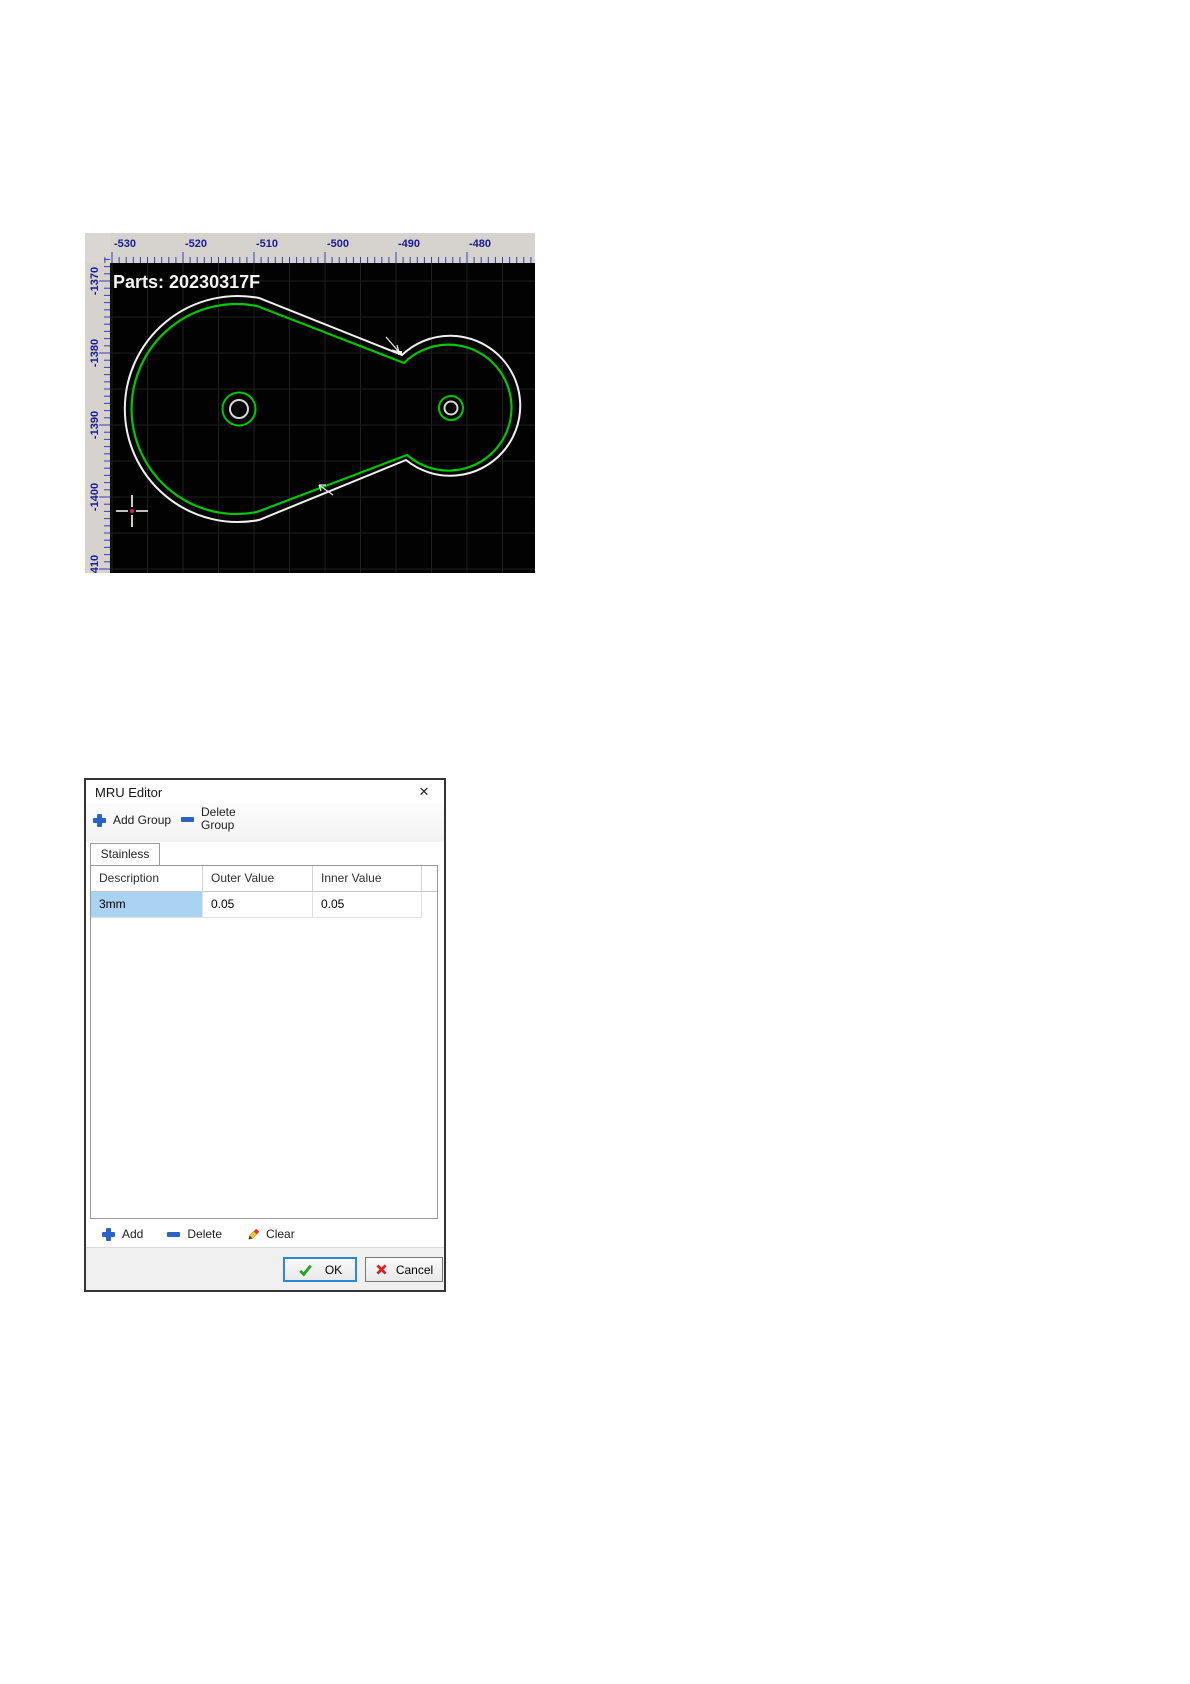 This screenshot has height=1684, width=1190. What do you see at coordinates (258, 879) in the screenshot?
I see `column-header-outer-value: Outer Value` at bounding box center [258, 879].